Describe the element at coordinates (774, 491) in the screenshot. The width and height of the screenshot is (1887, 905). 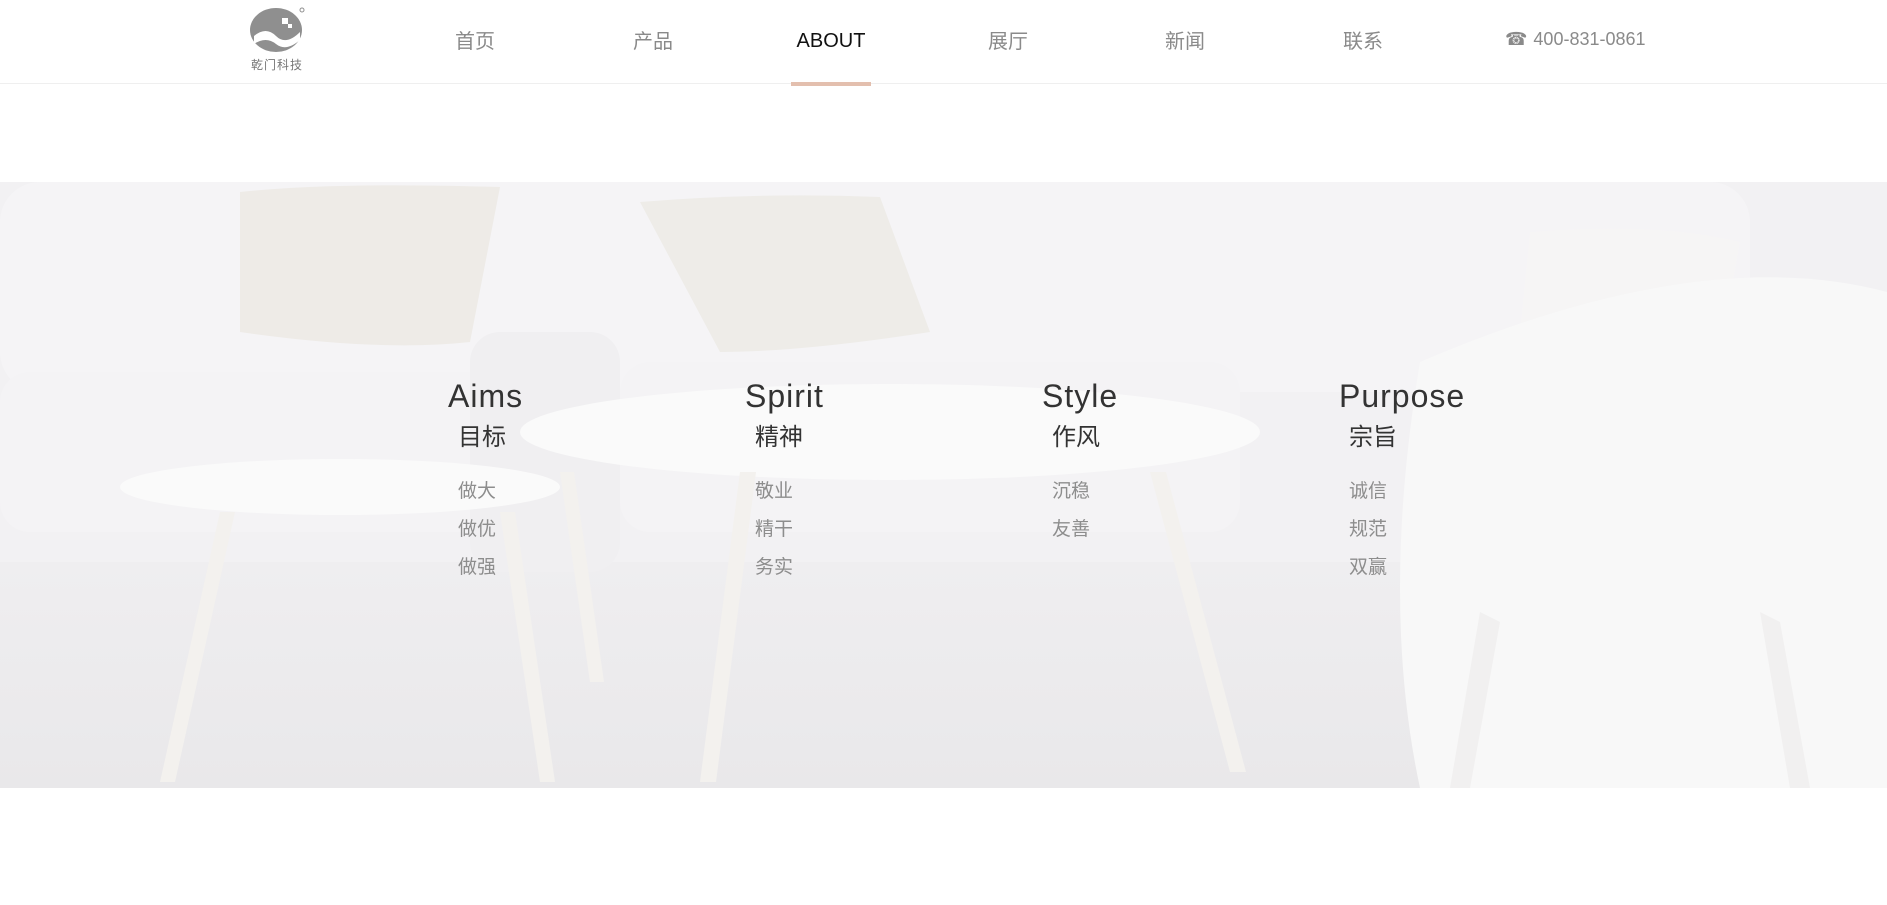
I see `value-item: 敬业` at that location.